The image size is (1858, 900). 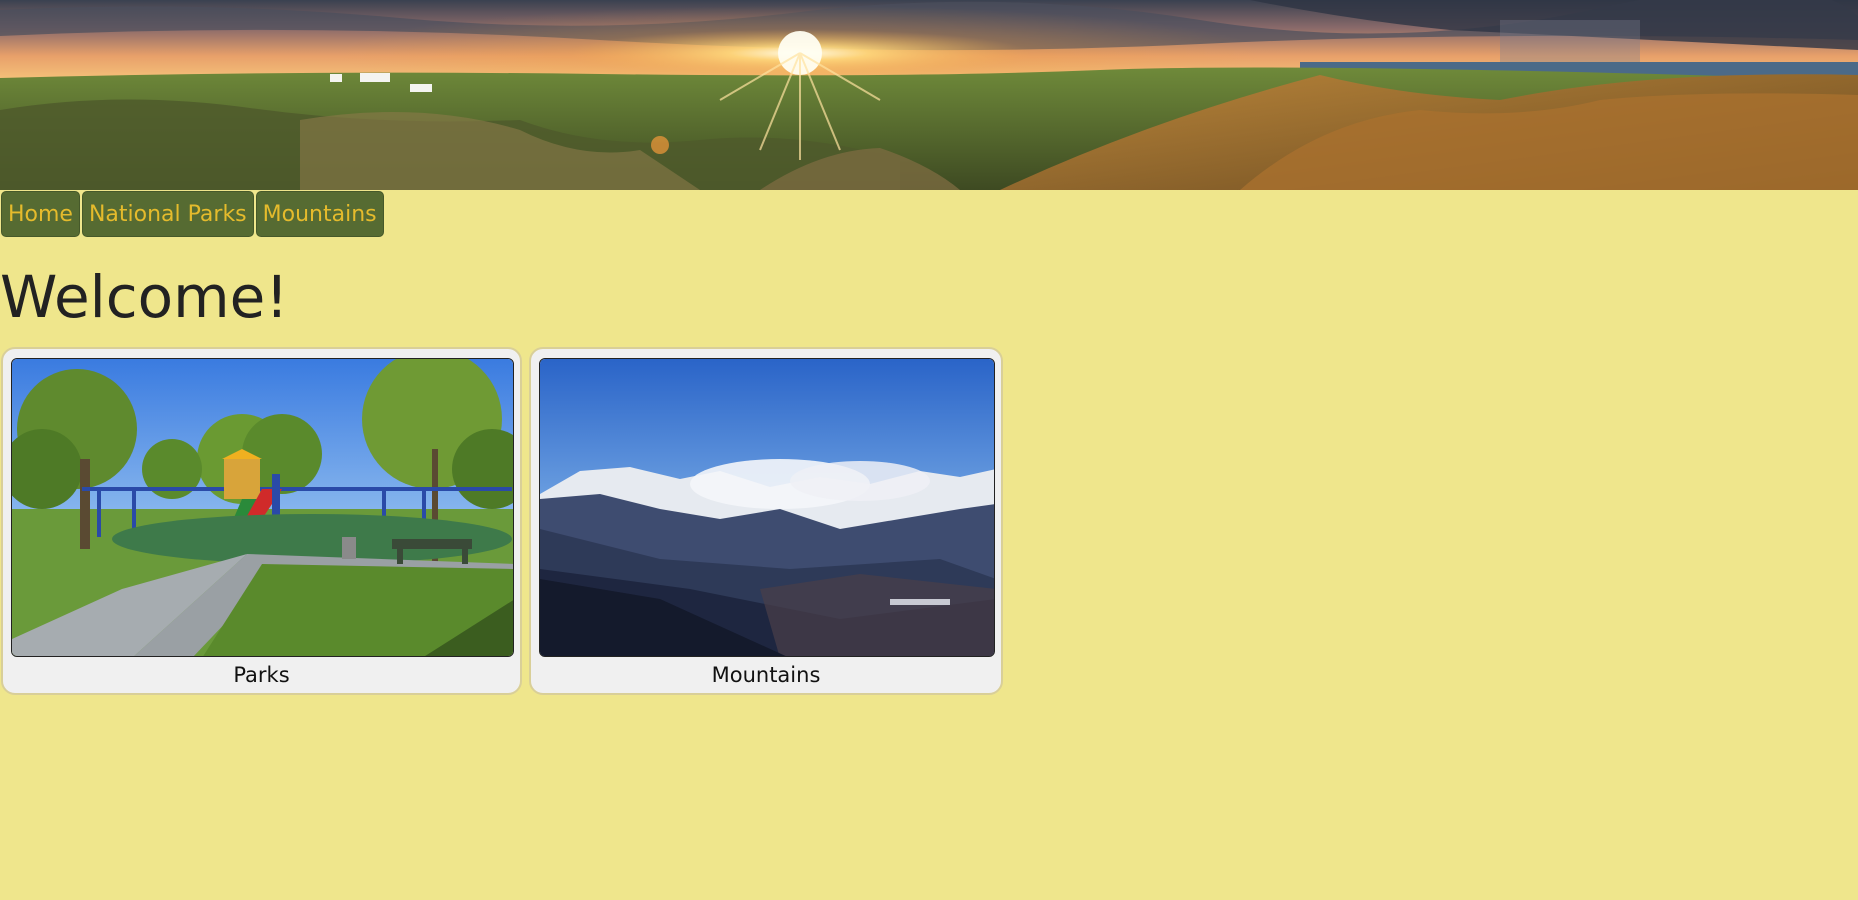 I want to click on snowy-mountains-image, so click(x=767, y=507).